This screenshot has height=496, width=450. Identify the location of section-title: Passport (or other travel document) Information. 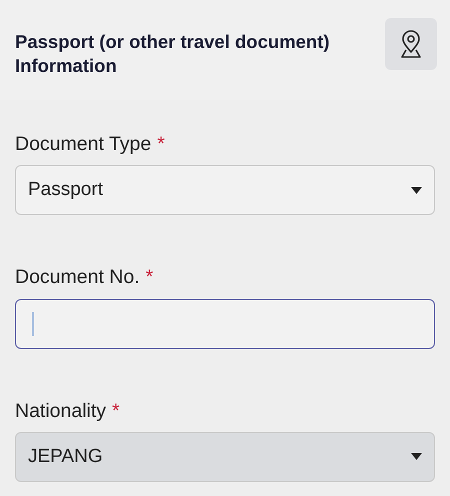
(173, 54).